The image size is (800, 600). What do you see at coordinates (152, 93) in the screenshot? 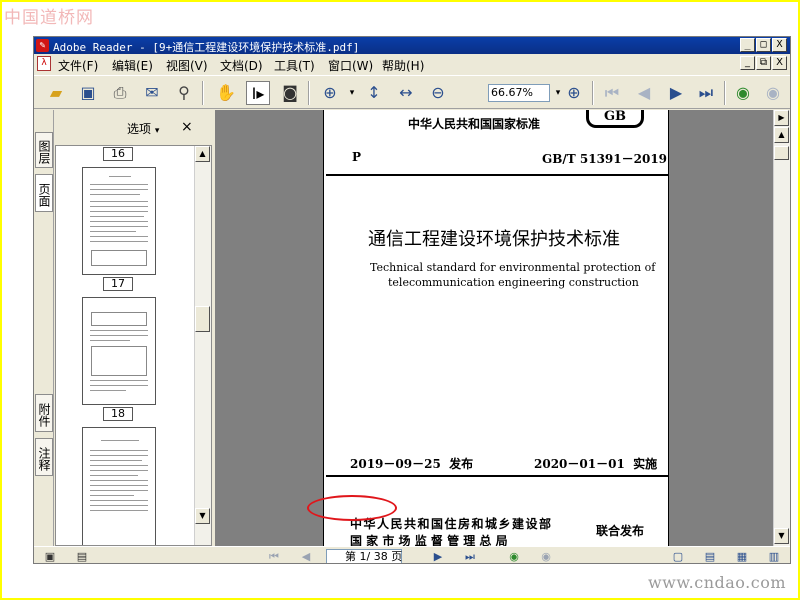
I see `email-icon: ✉` at bounding box center [152, 93].